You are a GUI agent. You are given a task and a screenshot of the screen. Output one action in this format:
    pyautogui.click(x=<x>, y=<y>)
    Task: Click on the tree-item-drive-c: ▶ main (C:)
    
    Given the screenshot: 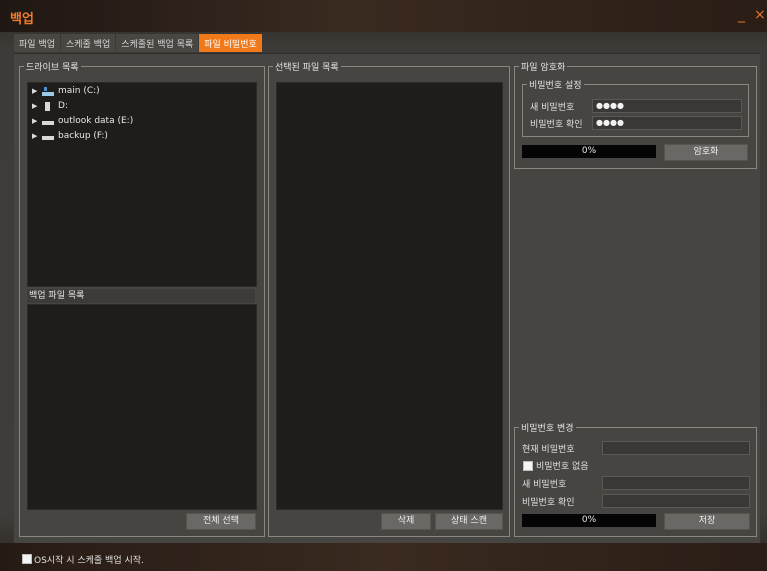 What is the action you would take?
    pyautogui.click(x=66, y=91)
    